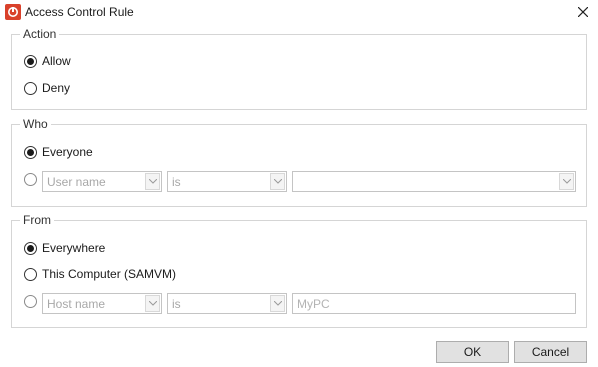  What do you see at coordinates (13, 12) in the screenshot?
I see `app-logo-icon` at bounding box center [13, 12].